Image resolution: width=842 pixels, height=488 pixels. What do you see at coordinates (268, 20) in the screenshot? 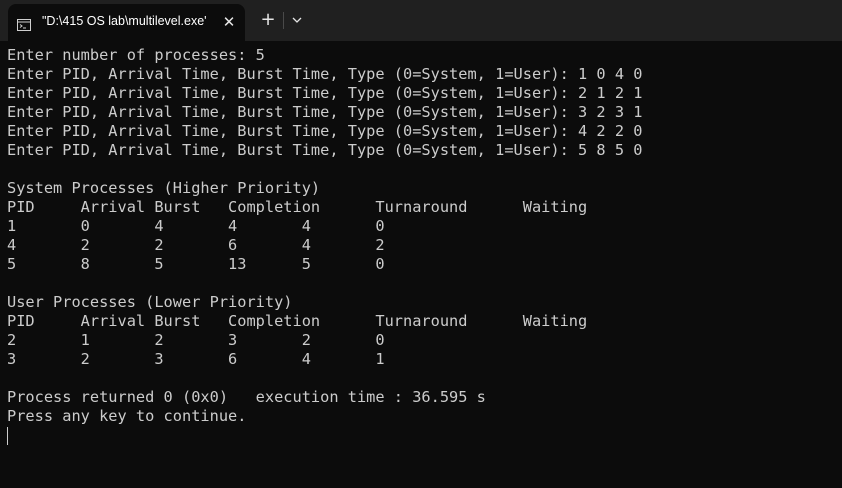
I see `new-tab-button: +` at bounding box center [268, 20].